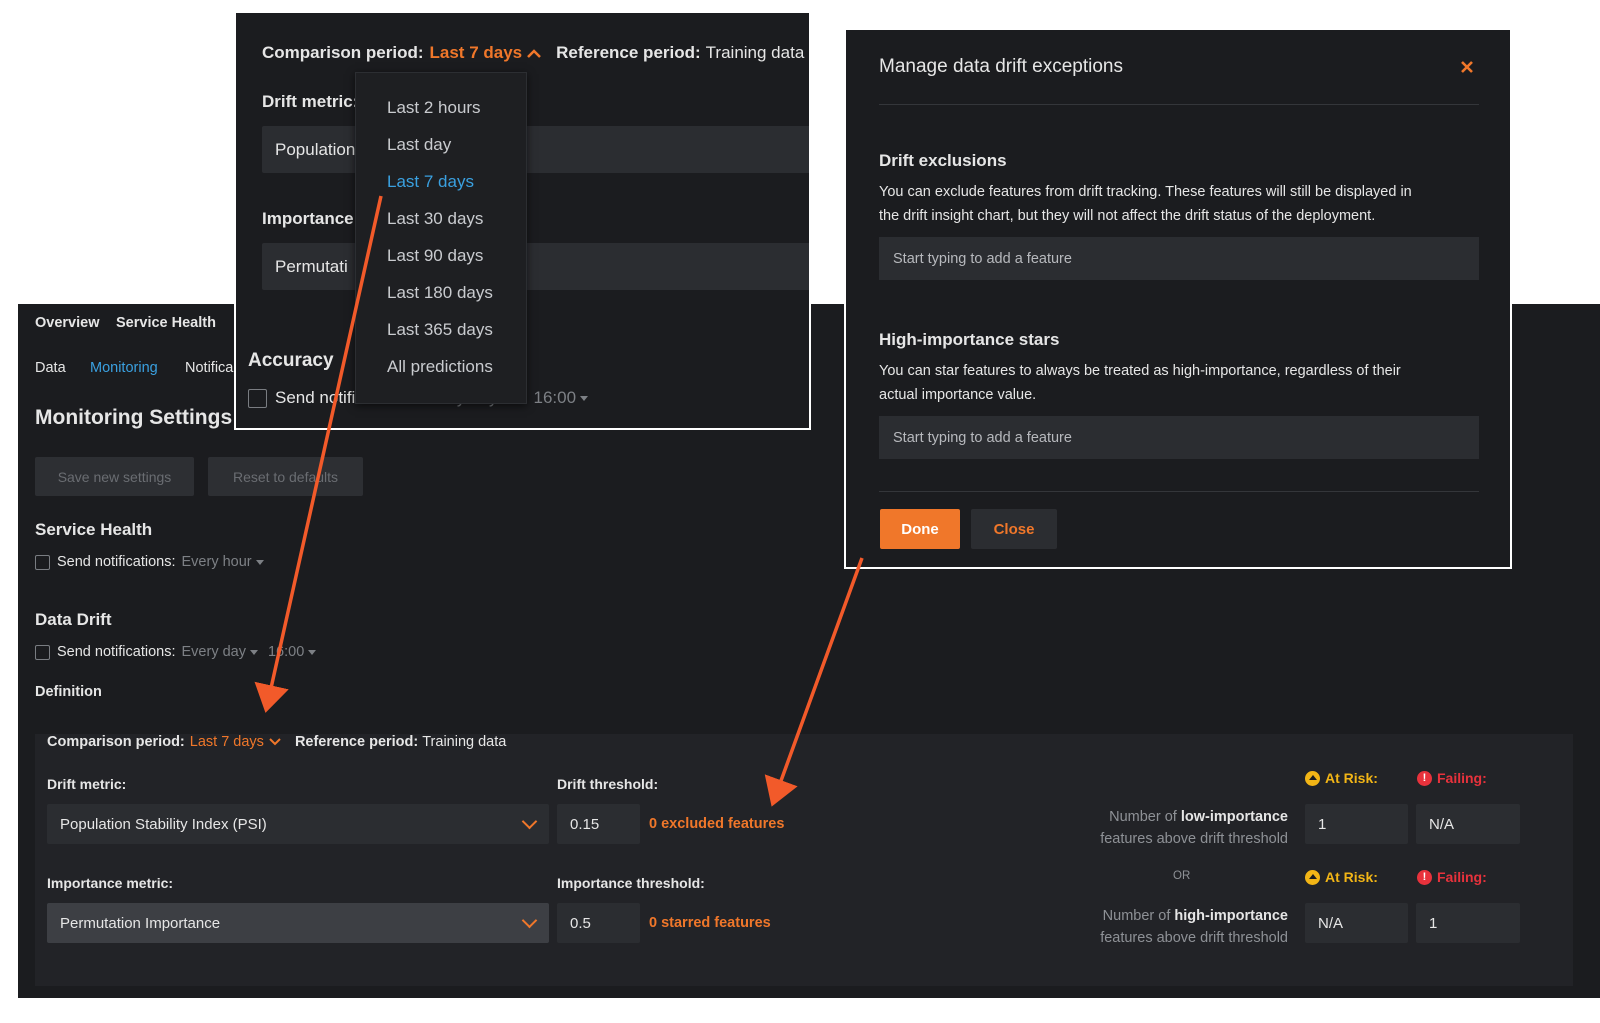 This screenshot has height=1023, width=1600. I want to click on option-last-7-days: Last 7 days, so click(441, 181).